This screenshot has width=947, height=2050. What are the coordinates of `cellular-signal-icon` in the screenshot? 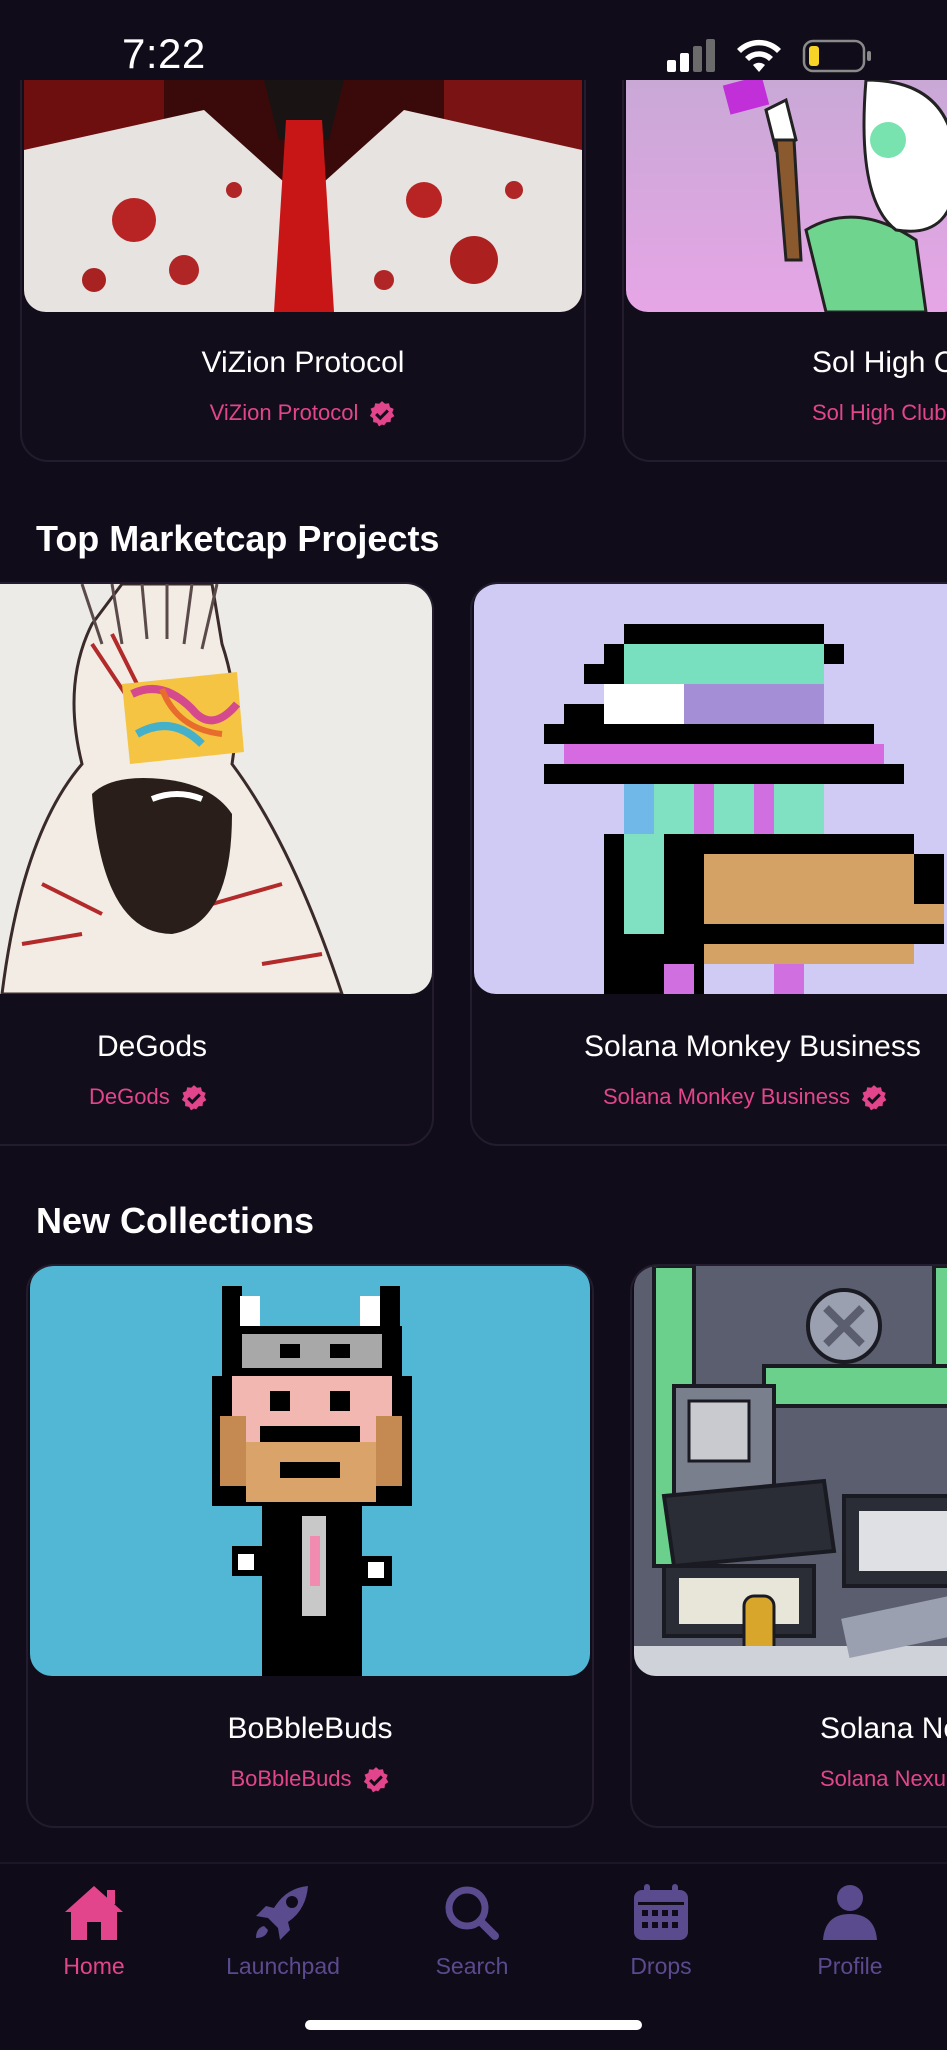 It's located at (691, 55).